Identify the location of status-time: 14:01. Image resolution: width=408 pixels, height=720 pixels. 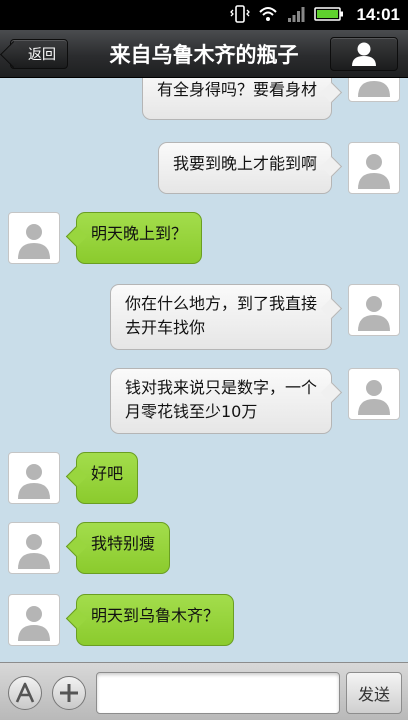
(378, 14).